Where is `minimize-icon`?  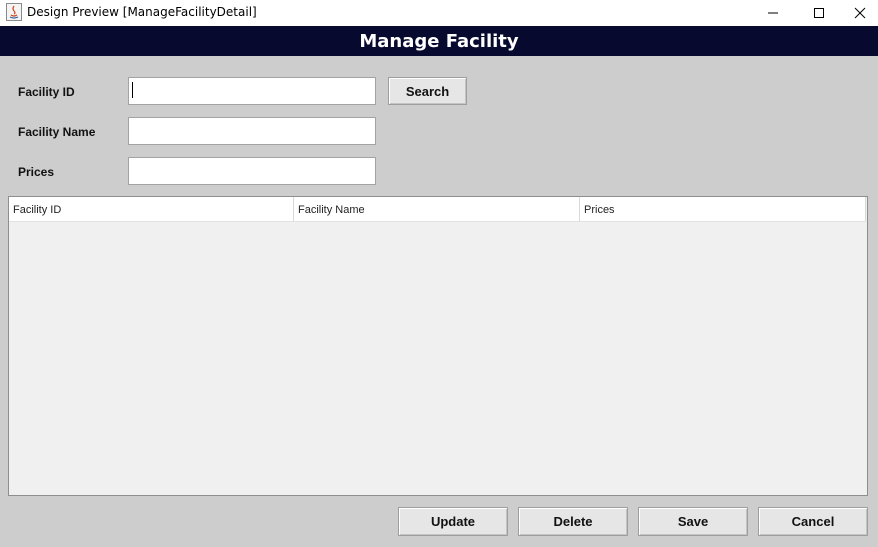
minimize-icon is located at coordinates (773, 13).